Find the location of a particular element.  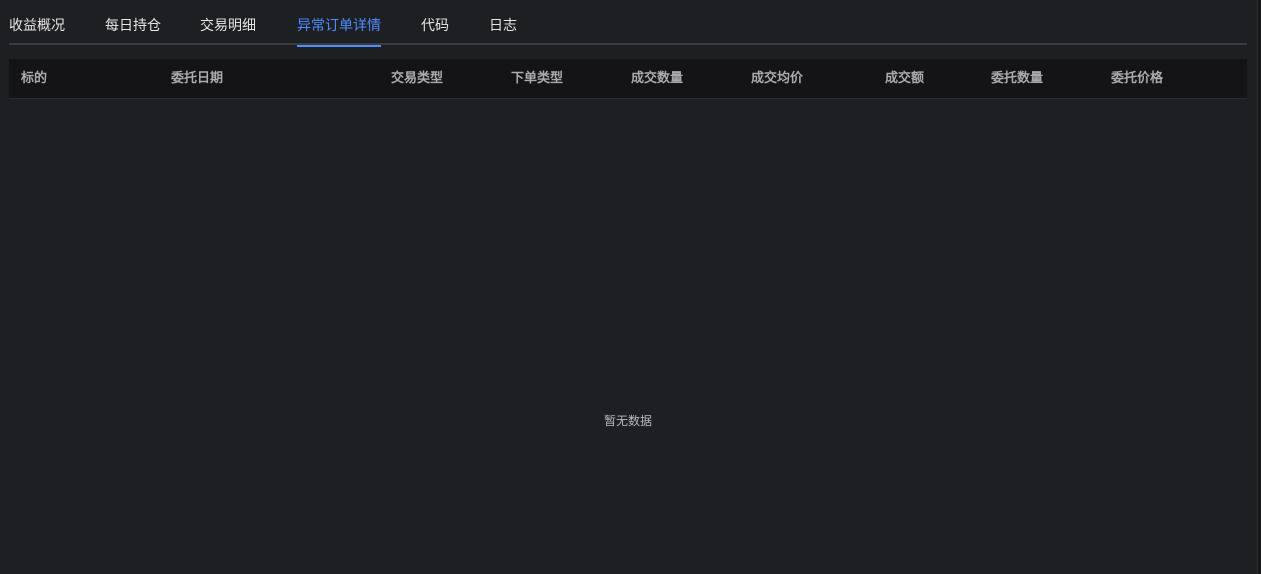

tab-code: 代码 is located at coordinates (435, 30).